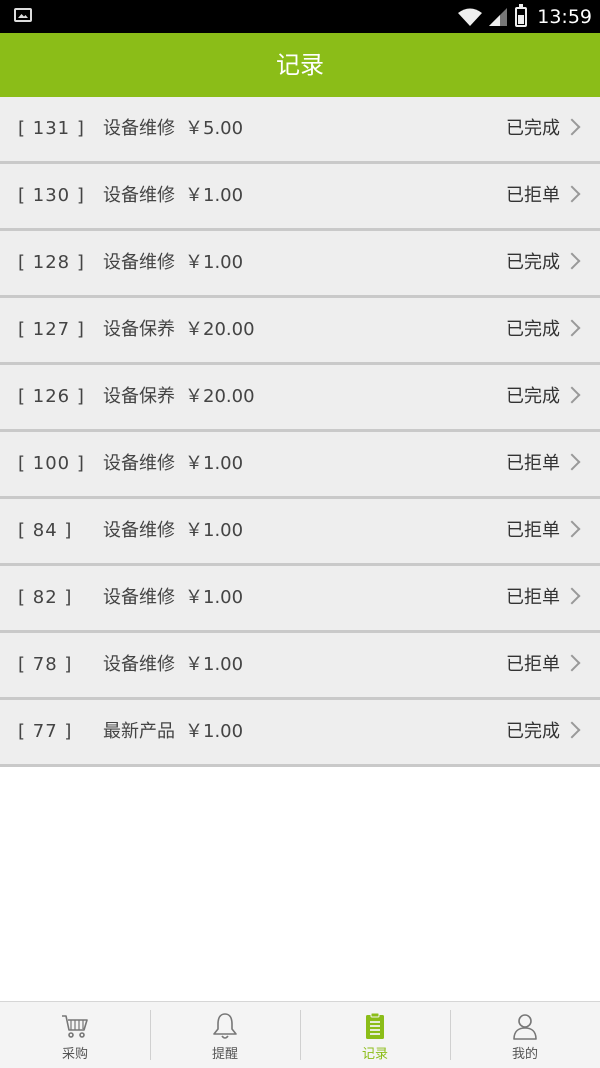 The image size is (600, 1068). What do you see at coordinates (214, 128) in the screenshot?
I see `record-price: ￥5.00` at bounding box center [214, 128].